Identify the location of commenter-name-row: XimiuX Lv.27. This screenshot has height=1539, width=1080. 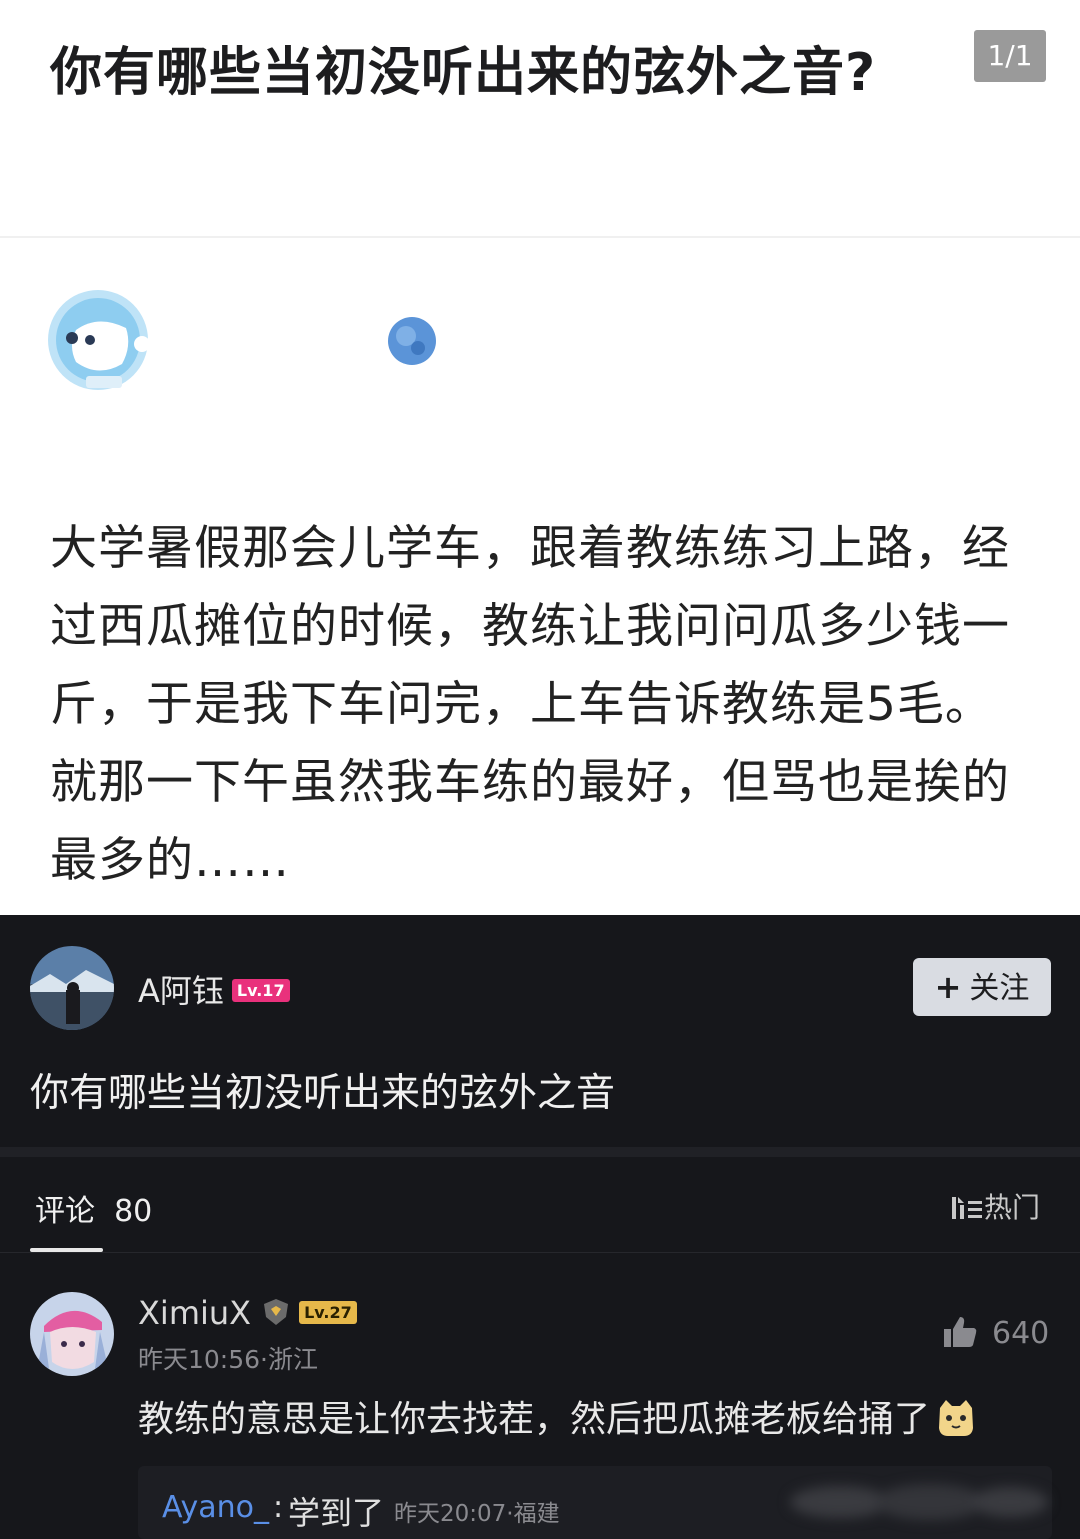
(247, 1313).